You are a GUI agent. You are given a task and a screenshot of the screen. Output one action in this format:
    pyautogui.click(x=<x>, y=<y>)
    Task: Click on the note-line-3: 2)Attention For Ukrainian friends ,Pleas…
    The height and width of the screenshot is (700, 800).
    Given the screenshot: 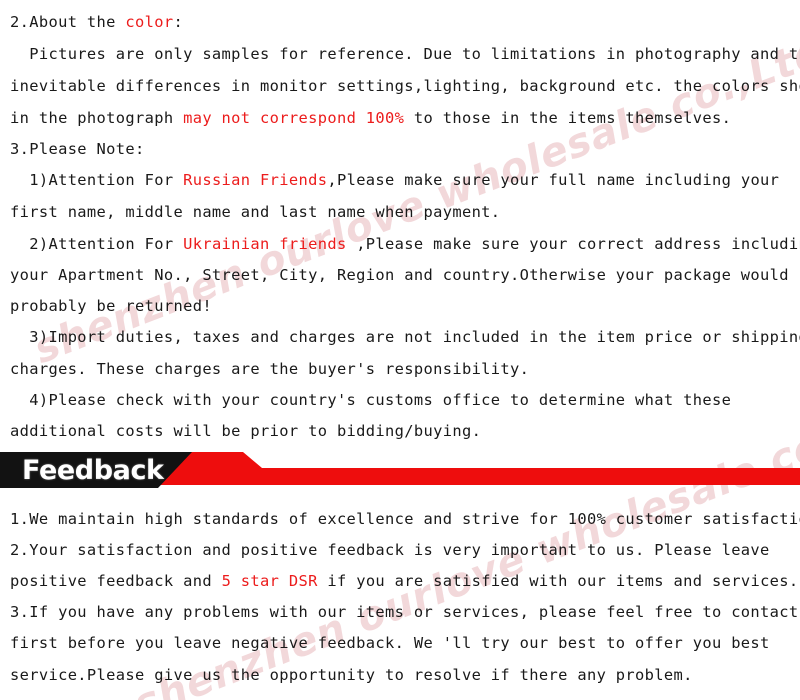 What is the action you would take?
    pyautogui.click(x=405, y=244)
    